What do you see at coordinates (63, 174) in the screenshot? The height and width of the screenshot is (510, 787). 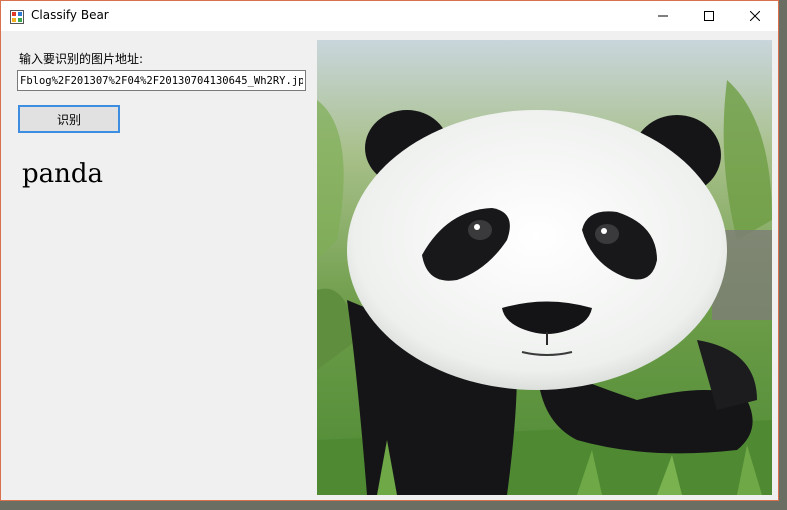 I see `classification-result: panda` at bounding box center [63, 174].